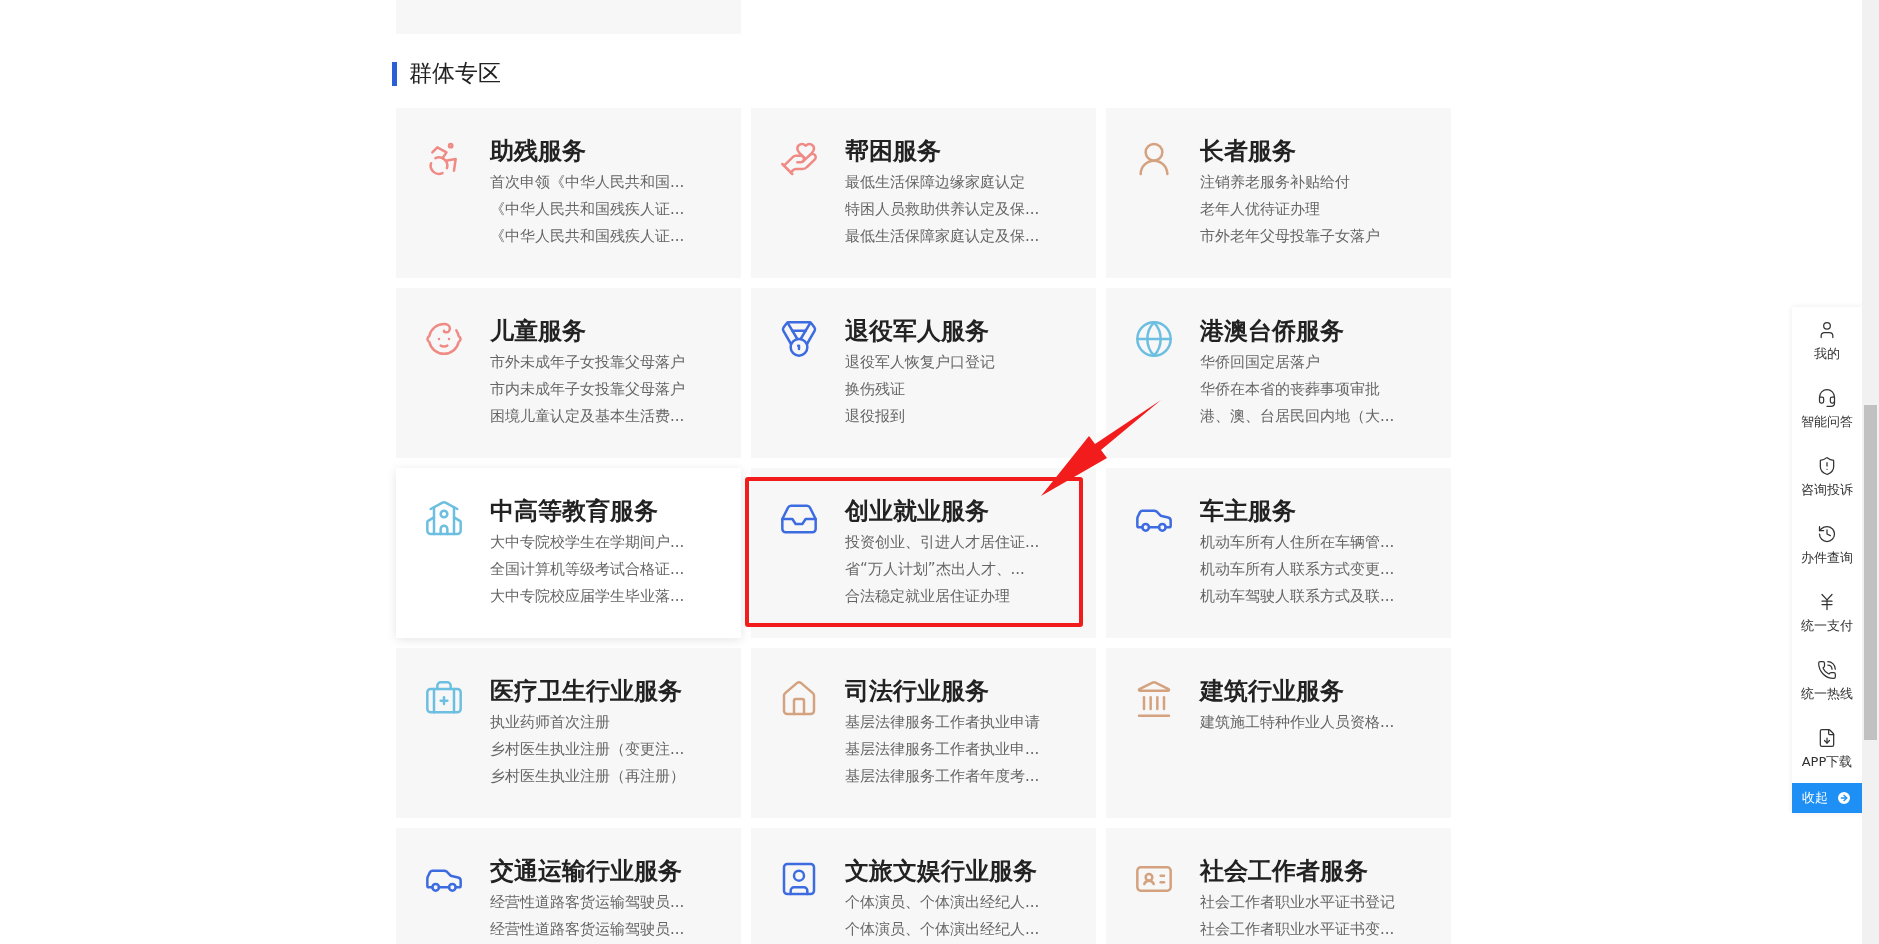  What do you see at coordinates (1827, 669) in the screenshot?
I see `phone-icon` at bounding box center [1827, 669].